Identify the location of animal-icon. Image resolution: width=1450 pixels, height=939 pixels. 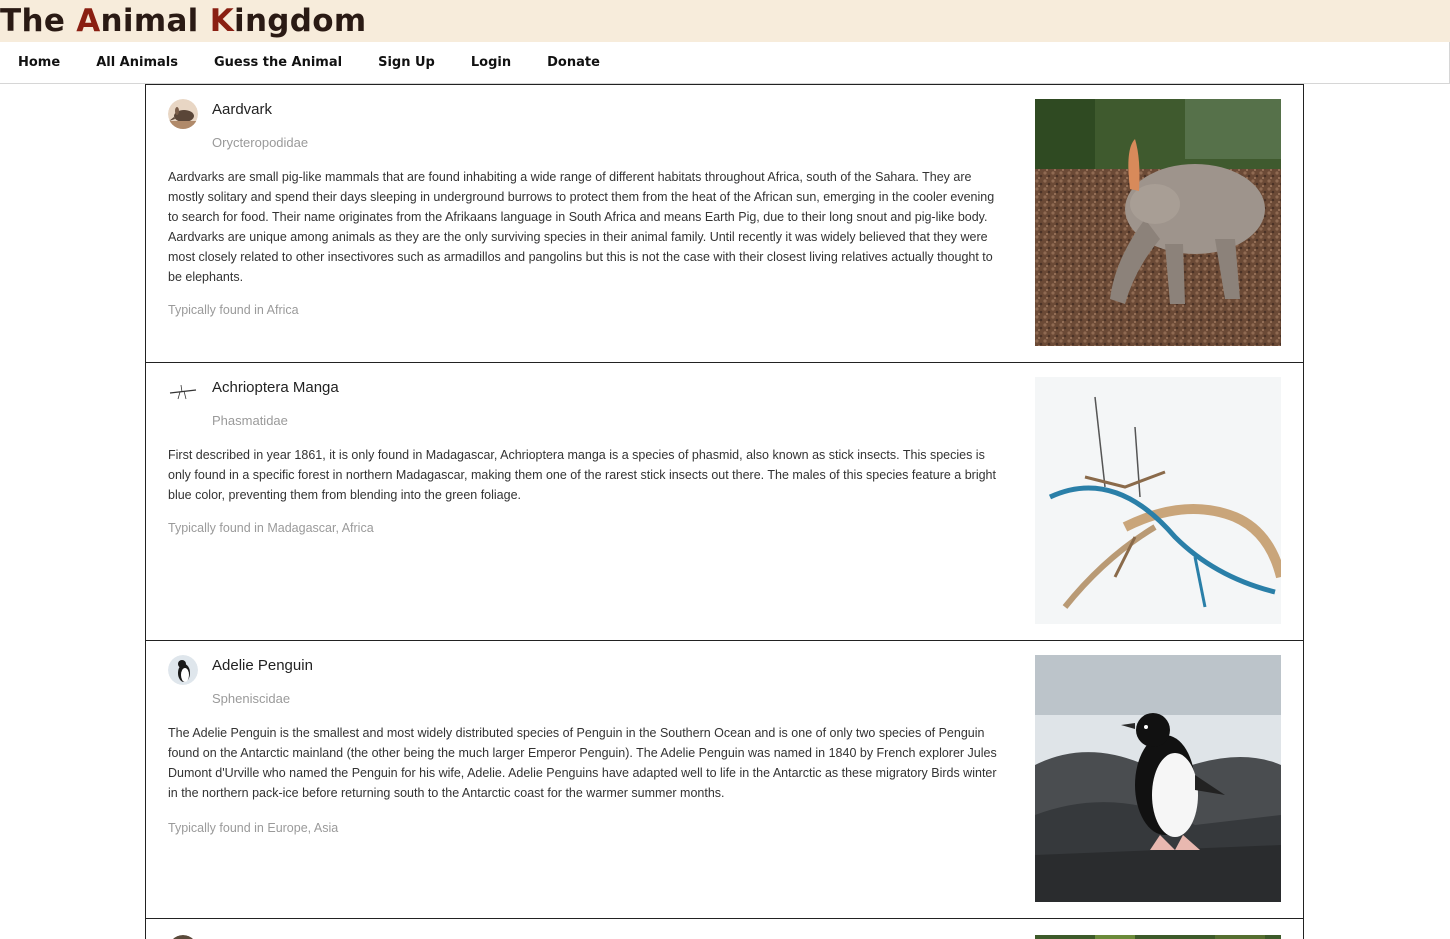
(183, 937).